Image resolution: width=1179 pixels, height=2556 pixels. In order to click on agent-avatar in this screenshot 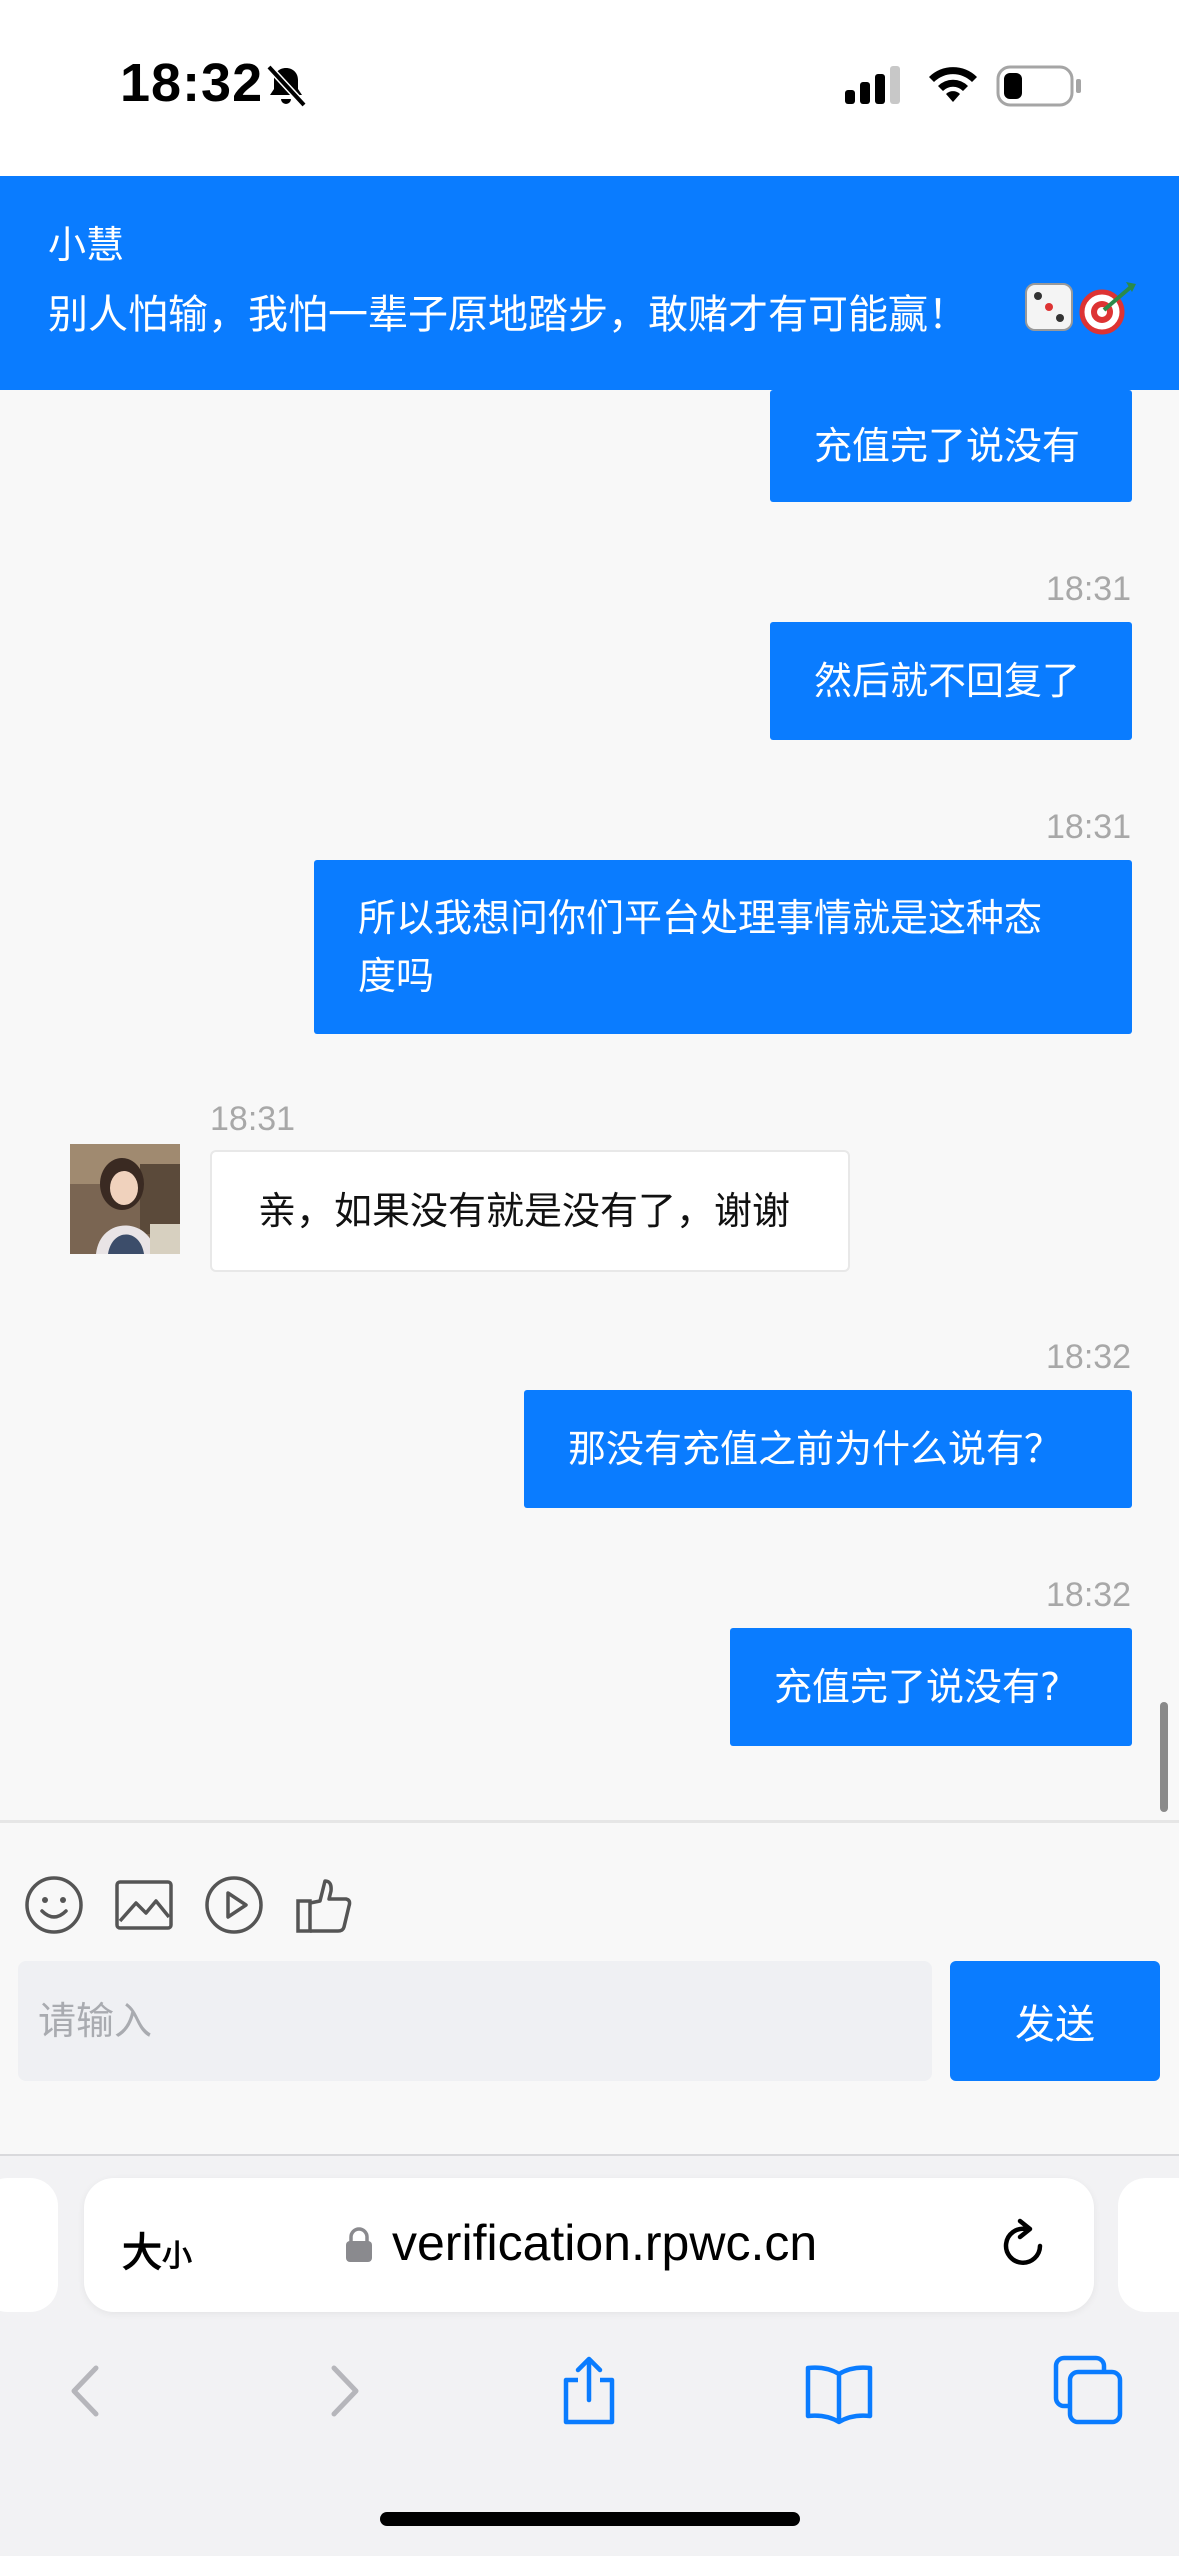, I will do `click(125, 1199)`.